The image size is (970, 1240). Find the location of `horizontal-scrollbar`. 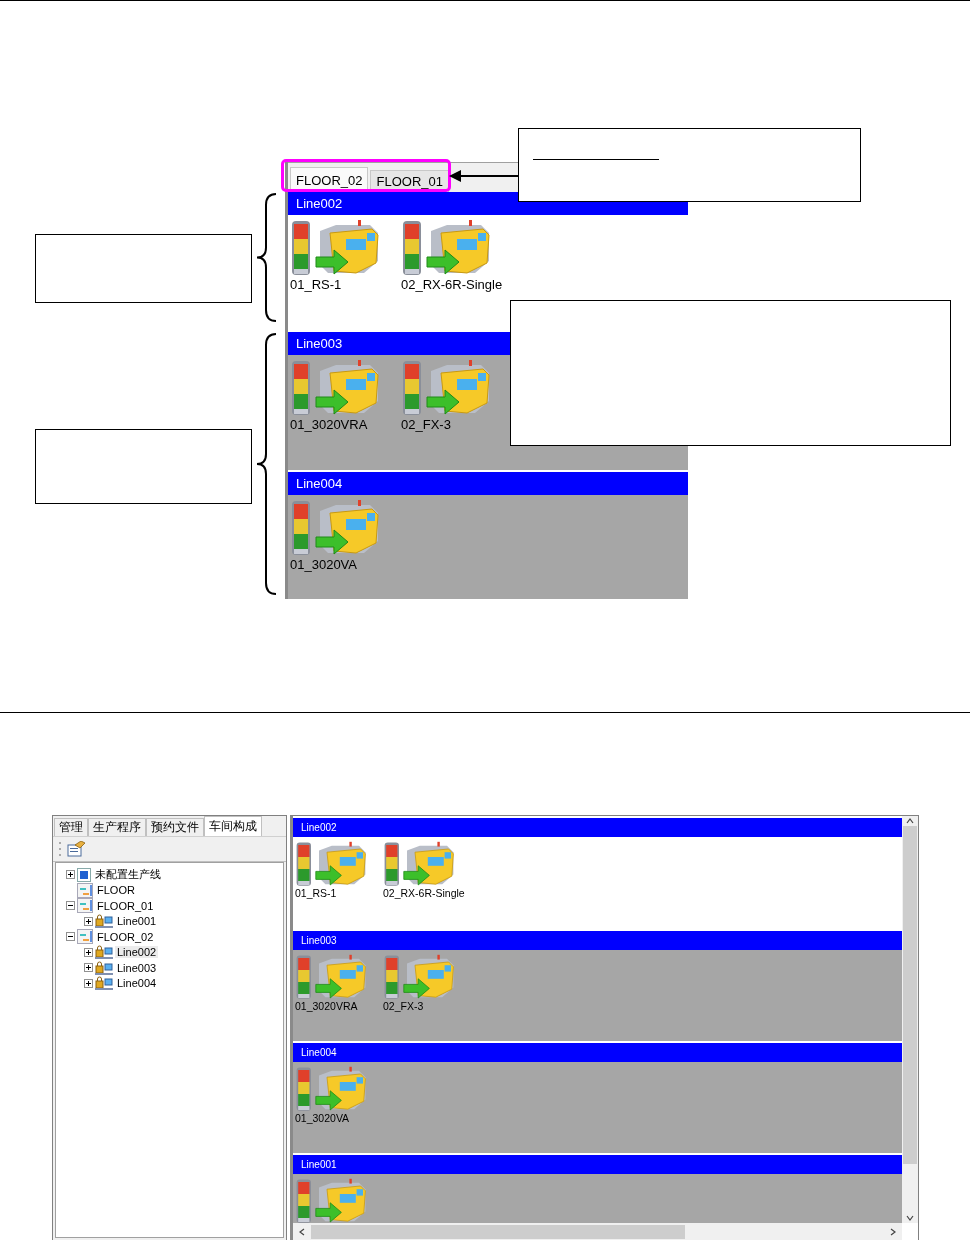

horizontal-scrollbar is located at coordinates (597, 1231).